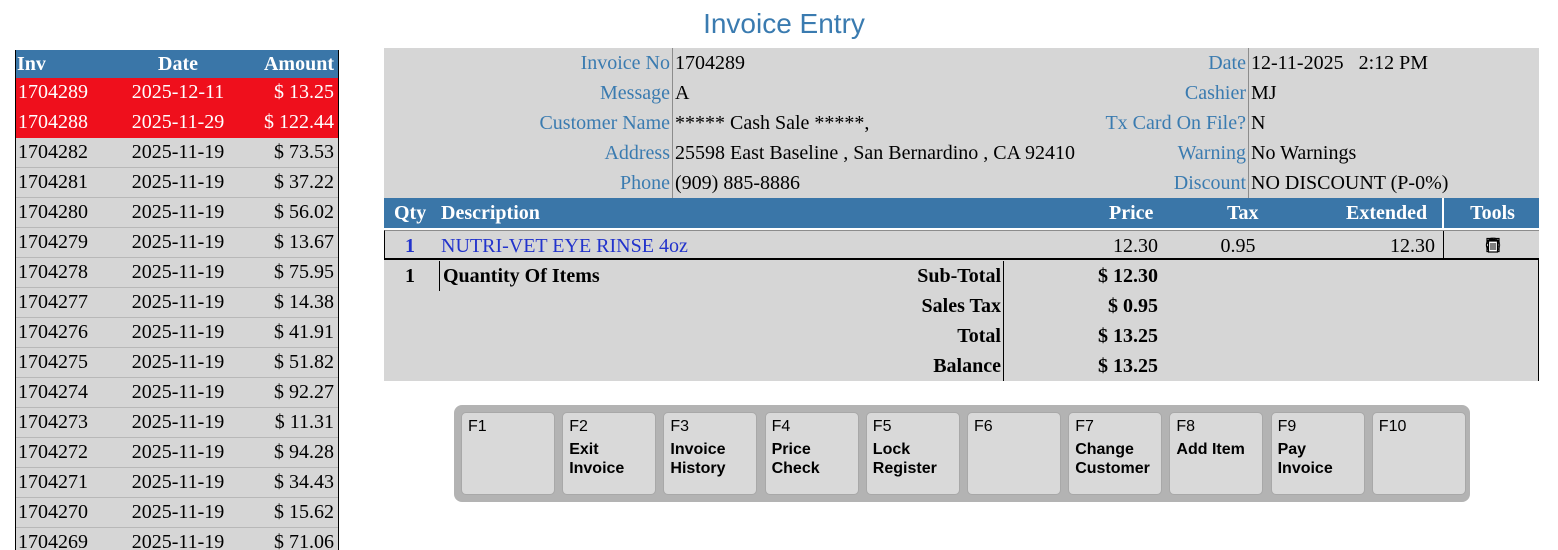  What do you see at coordinates (1014, 453) in the screenshot?
I see `function-key-f6: F6` at bounding box center [1014, 453].